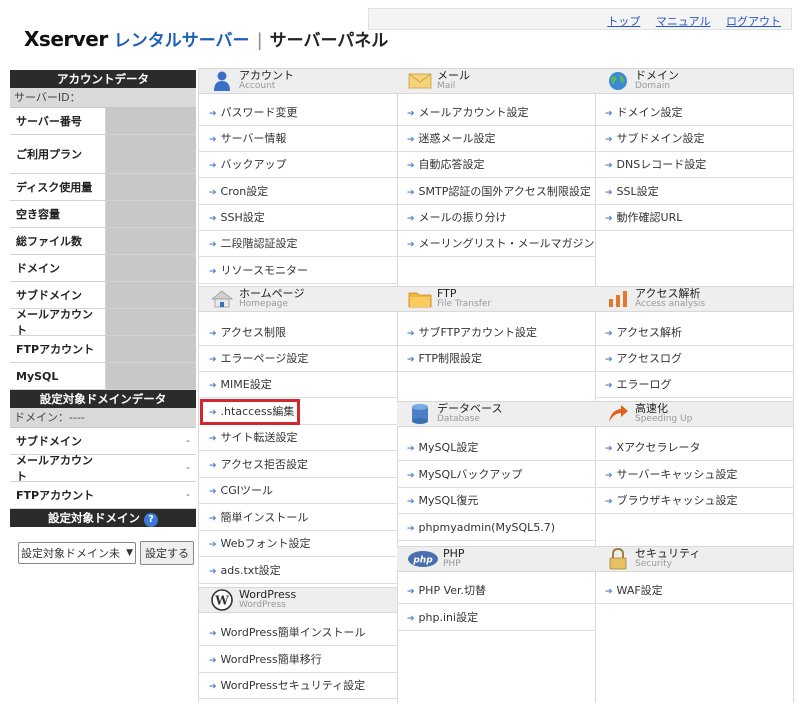 The height and width of the screenshot is (710, 800). I want to click on domain-row: サブドメイン -, so click(103, 441).